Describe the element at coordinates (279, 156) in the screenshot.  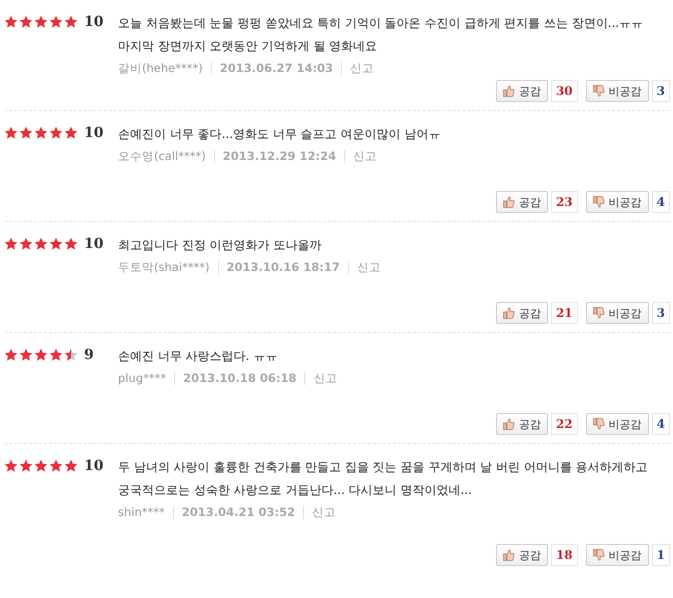
I see `review-date: 2013.12.29 12:24` at that location.